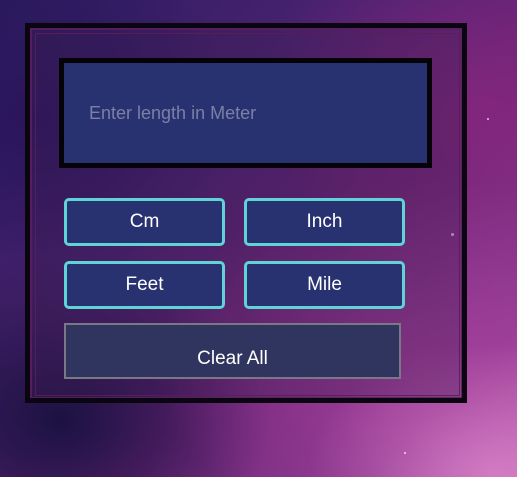  Describe the element at coordinates (144, 222) in the screenshot. I see `cm-button: Cm` at that location.